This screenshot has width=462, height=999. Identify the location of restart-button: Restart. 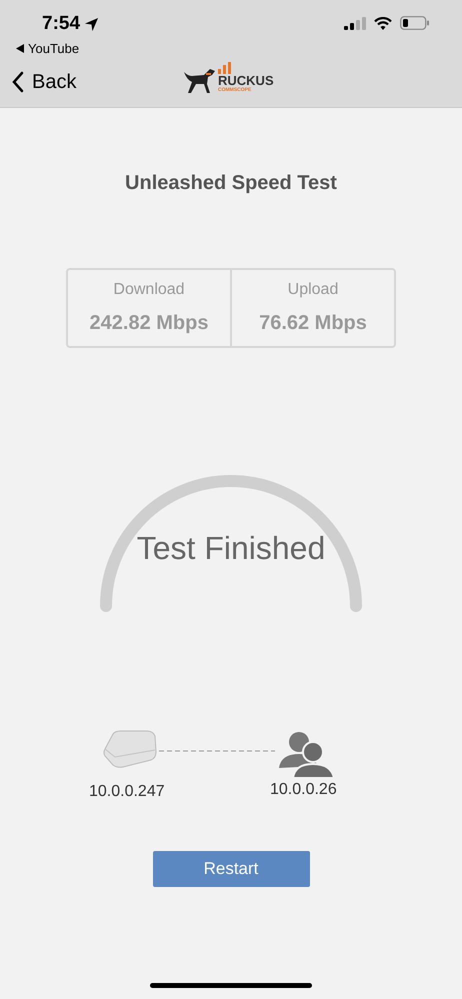
(231, 869).